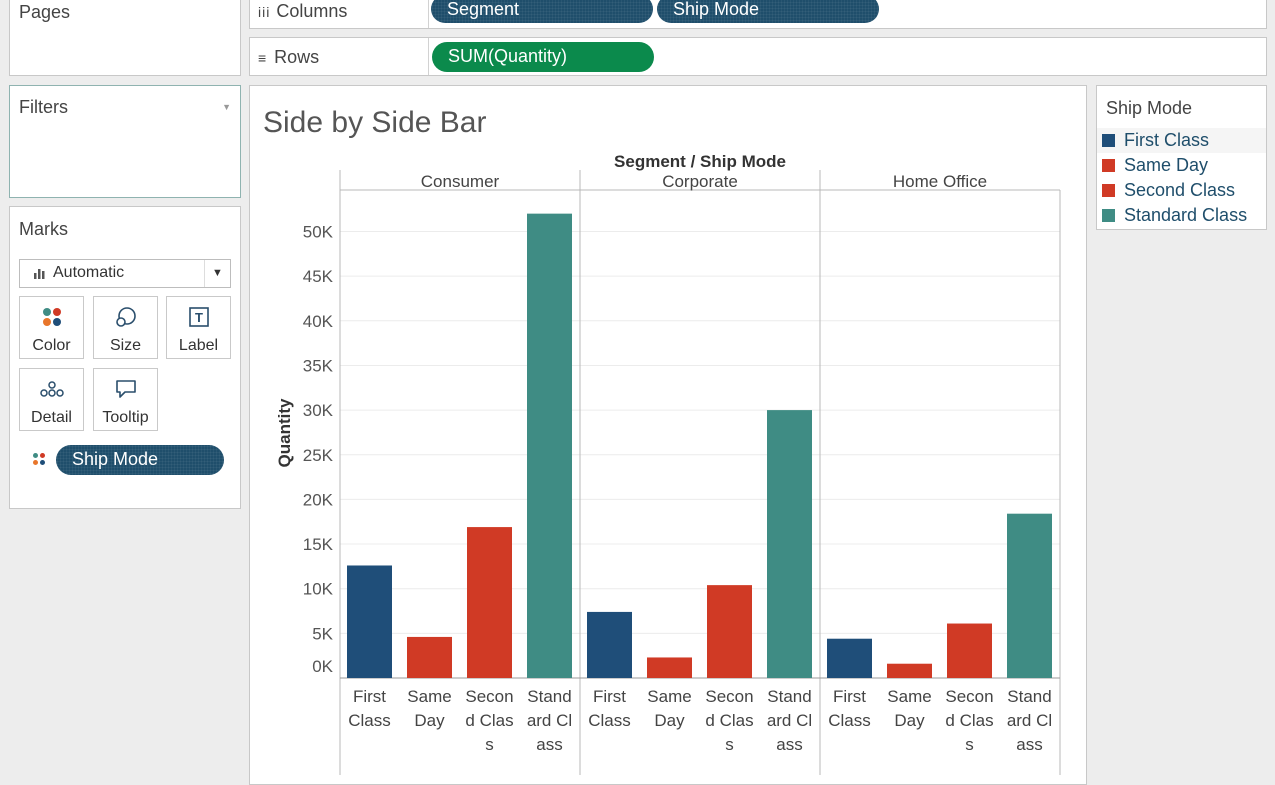 The height and width of the screenshot is (785, 1275). What do you see at coordinates (322, 633) in the screenshot?
I see `y-tick-label: 5K` at bounding box center [322, 633].